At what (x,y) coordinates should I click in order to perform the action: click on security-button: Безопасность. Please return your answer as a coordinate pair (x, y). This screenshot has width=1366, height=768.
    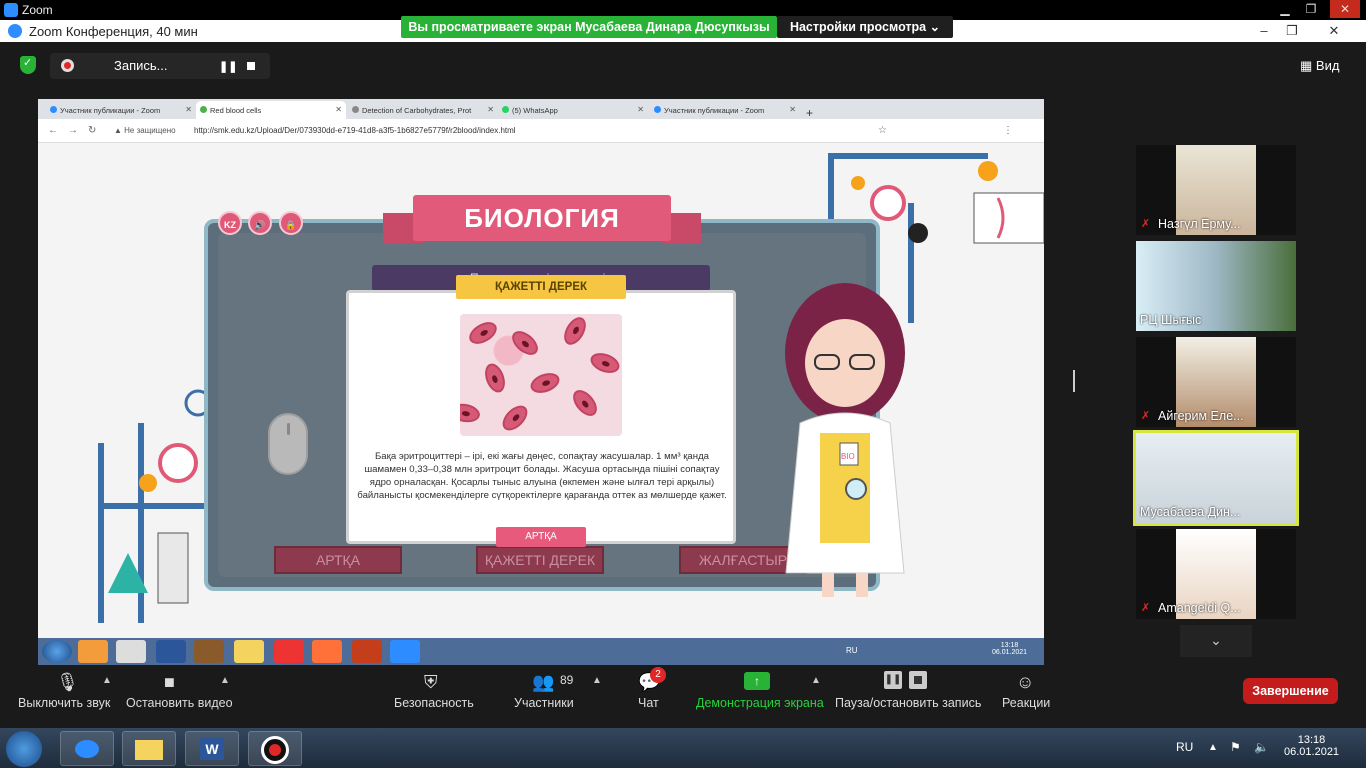
    Looking at the image, I should click on (434, 703).